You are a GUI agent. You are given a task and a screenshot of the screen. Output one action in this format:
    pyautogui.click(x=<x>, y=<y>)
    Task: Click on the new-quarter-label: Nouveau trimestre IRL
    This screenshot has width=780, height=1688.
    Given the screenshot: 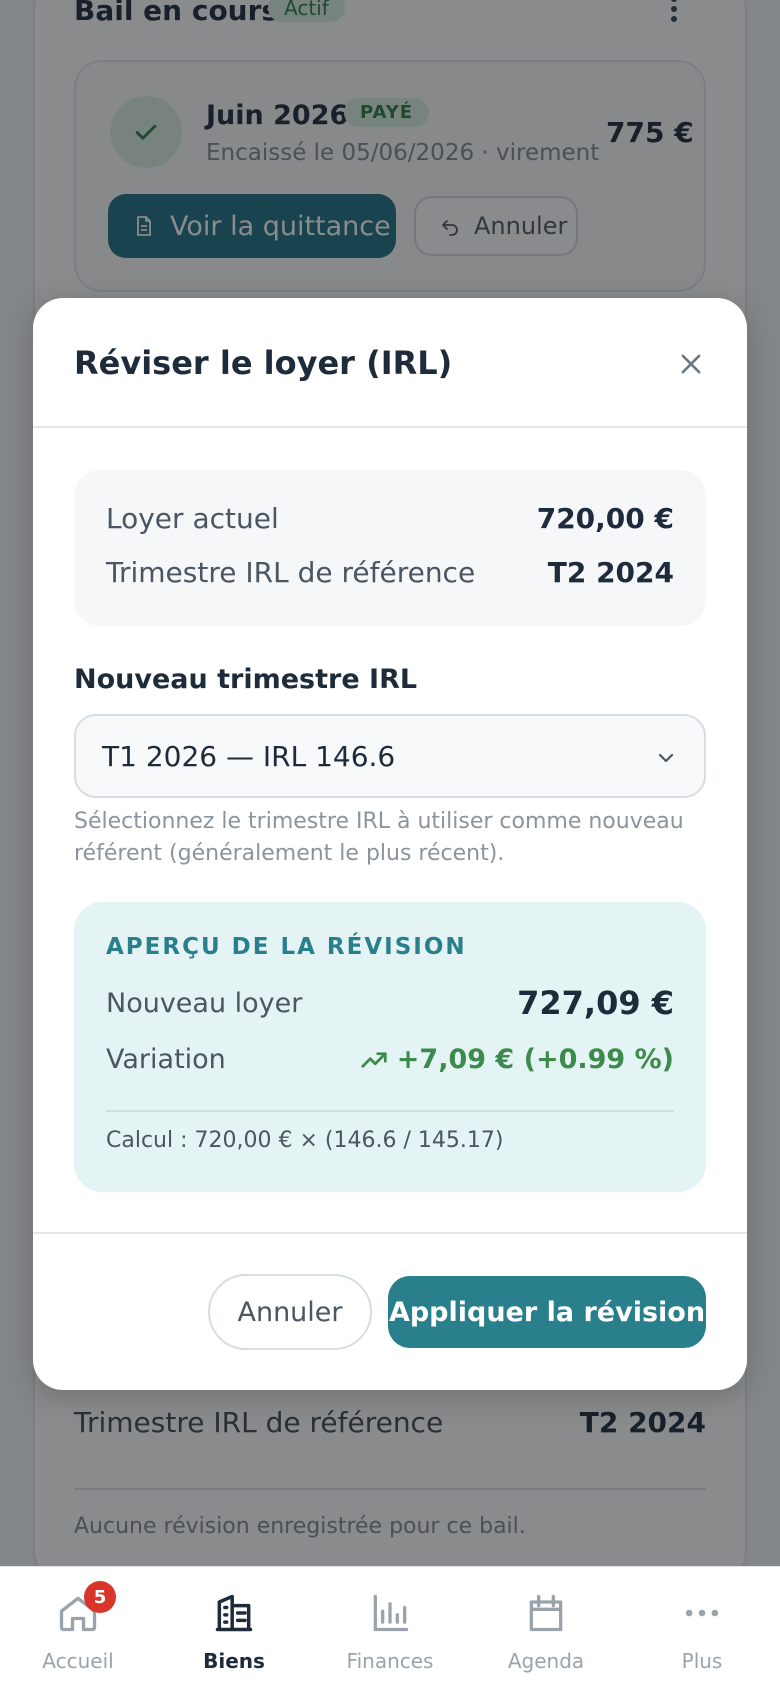 What is the action you would take?
    pyautogui.click(x=246, y=679)
    